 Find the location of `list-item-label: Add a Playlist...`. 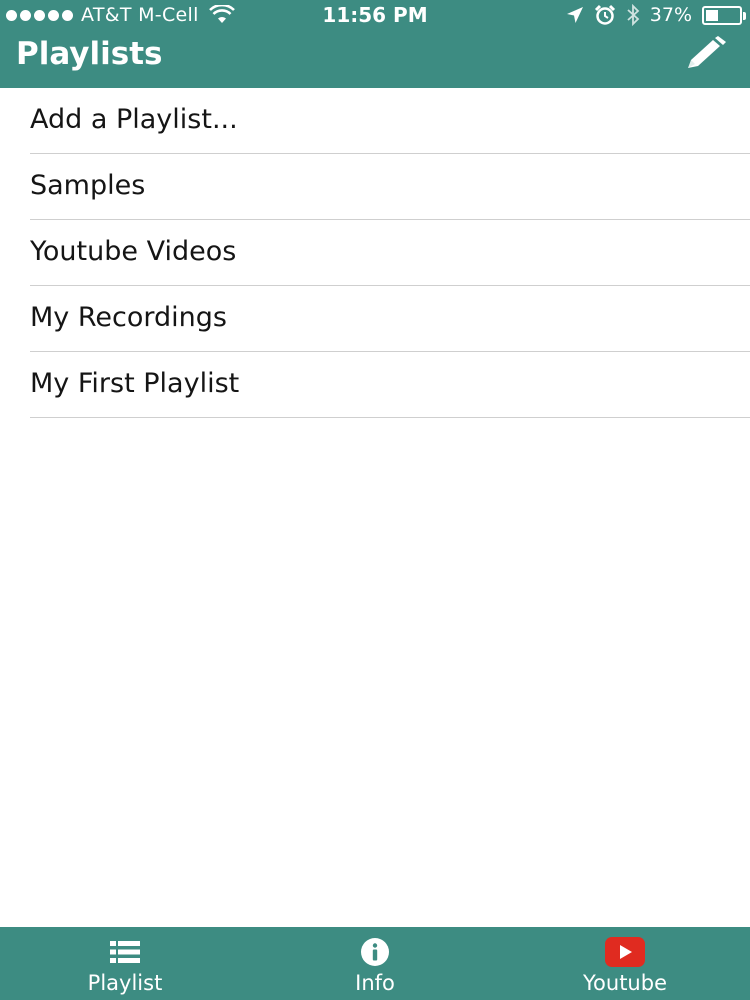

list-item-label: Add a Playlist... is located at coordinates (134, 119).